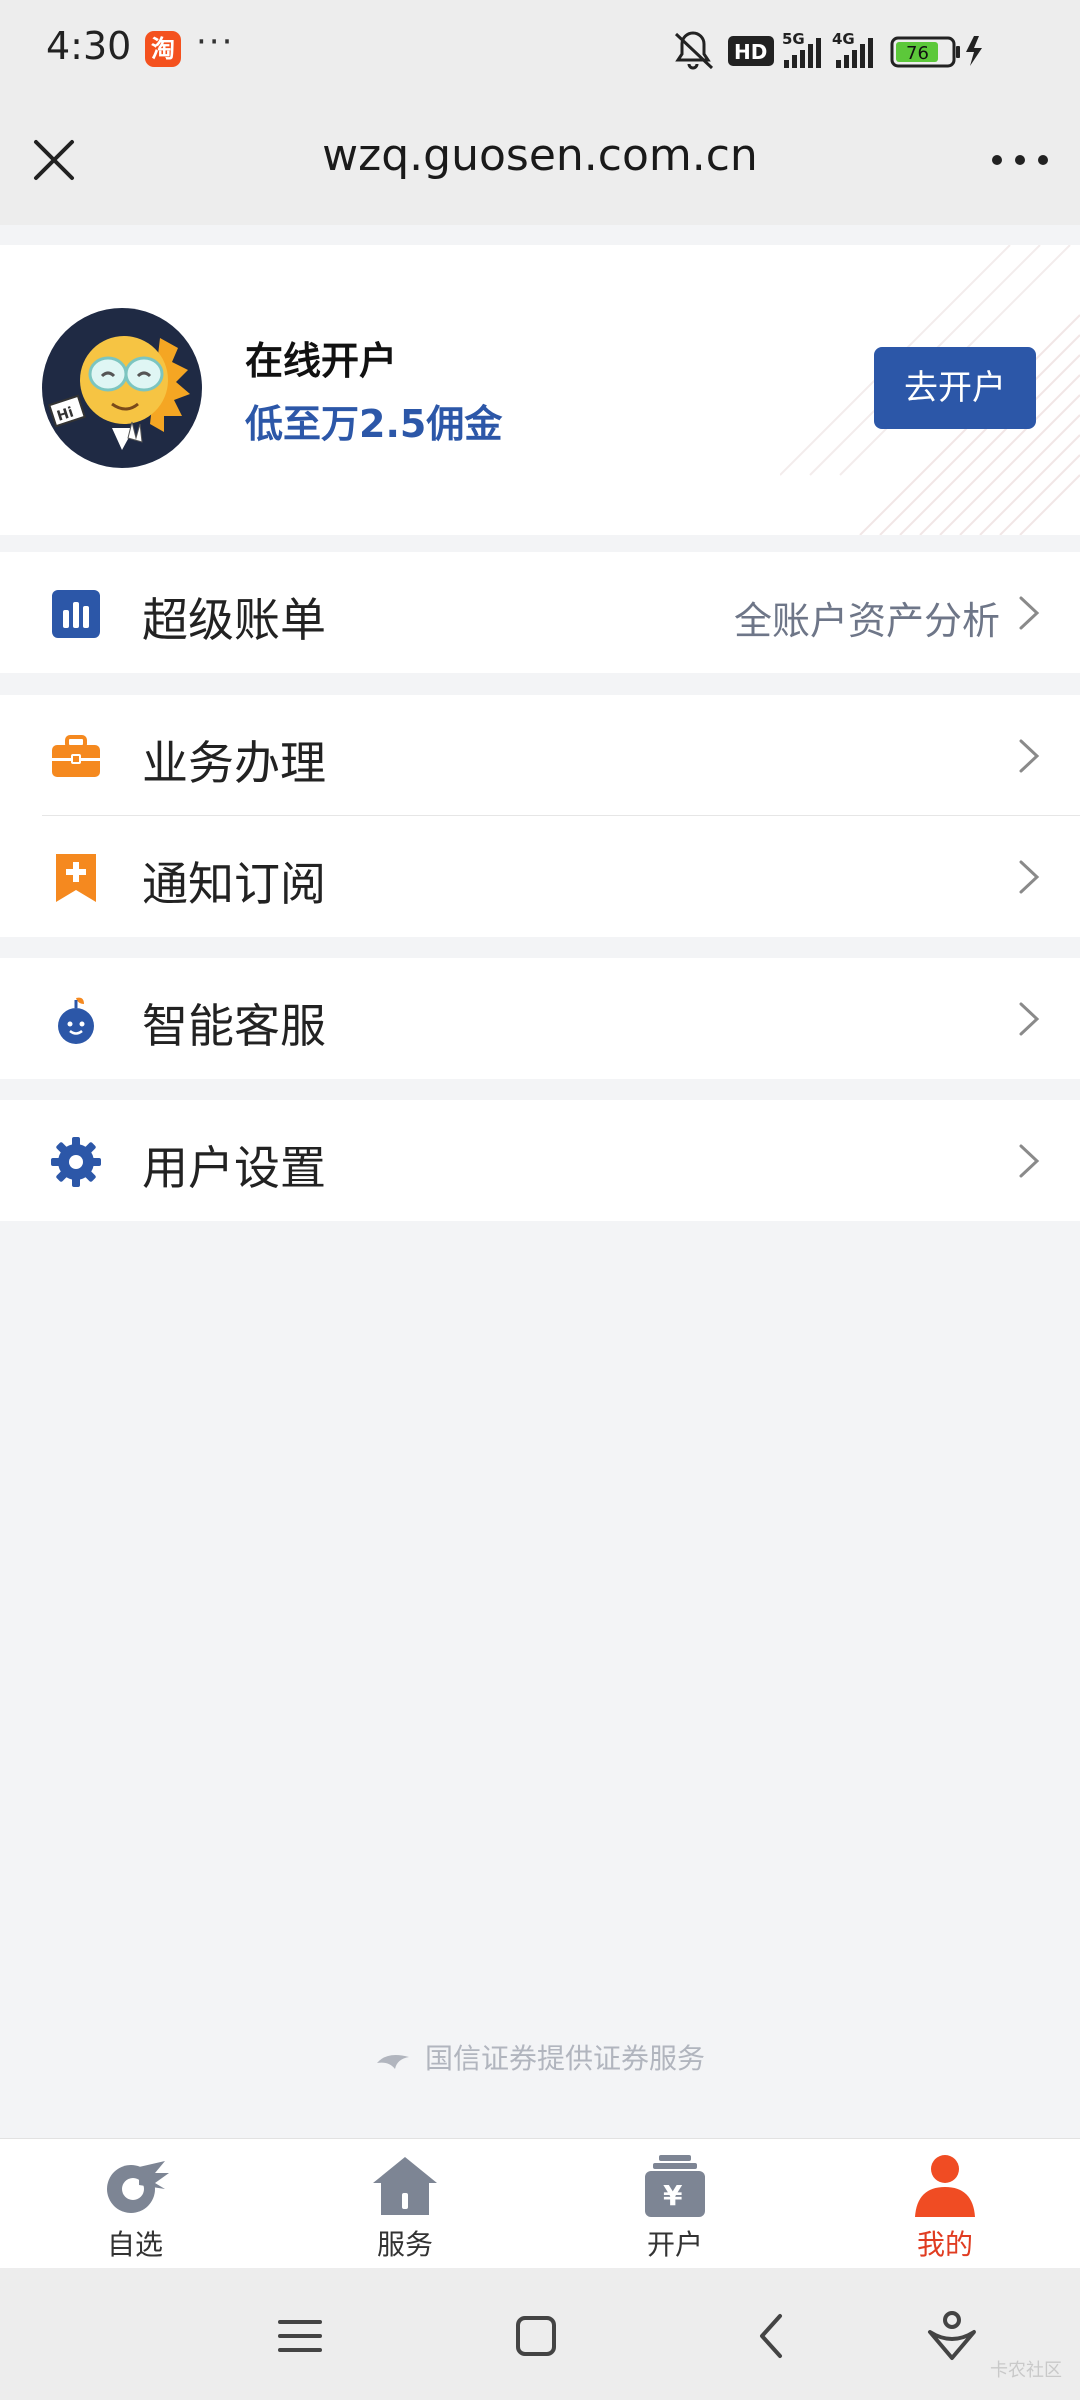 The image size is (1080, 2400). What do you see at coordinates (76, 1162) in the screenshot?
I see `gear-icon` at bounding box center [76, 1162].